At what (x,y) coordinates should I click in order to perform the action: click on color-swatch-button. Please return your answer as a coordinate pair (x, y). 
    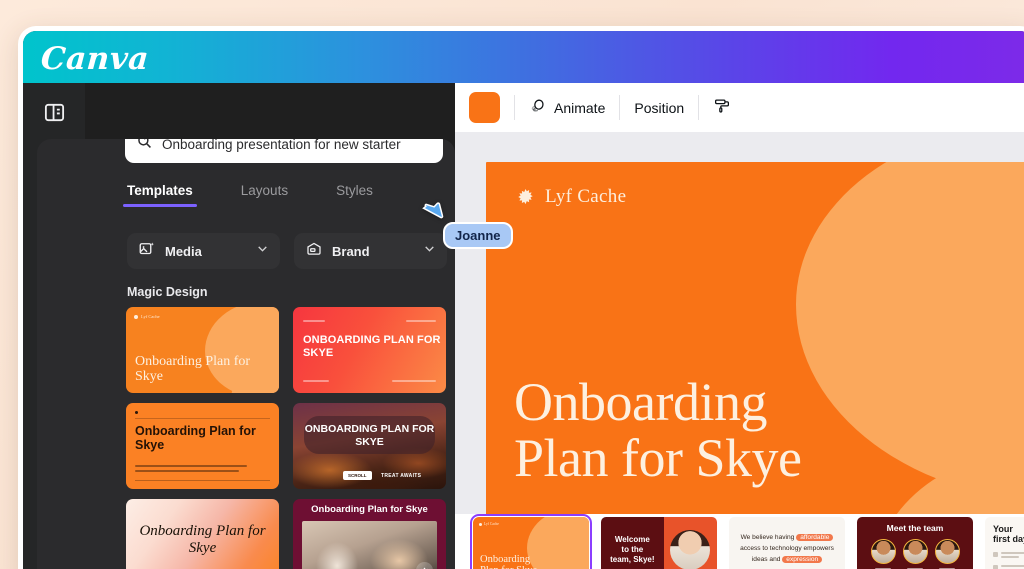
    Looking at the image, I should click on (484, 107).